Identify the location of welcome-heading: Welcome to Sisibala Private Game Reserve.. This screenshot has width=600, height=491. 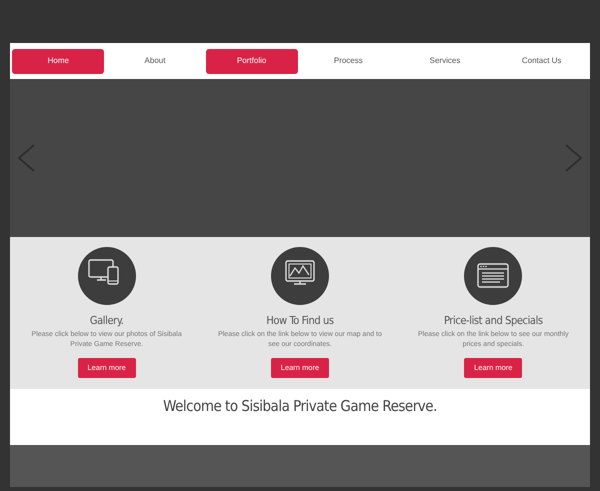
(300, 406).